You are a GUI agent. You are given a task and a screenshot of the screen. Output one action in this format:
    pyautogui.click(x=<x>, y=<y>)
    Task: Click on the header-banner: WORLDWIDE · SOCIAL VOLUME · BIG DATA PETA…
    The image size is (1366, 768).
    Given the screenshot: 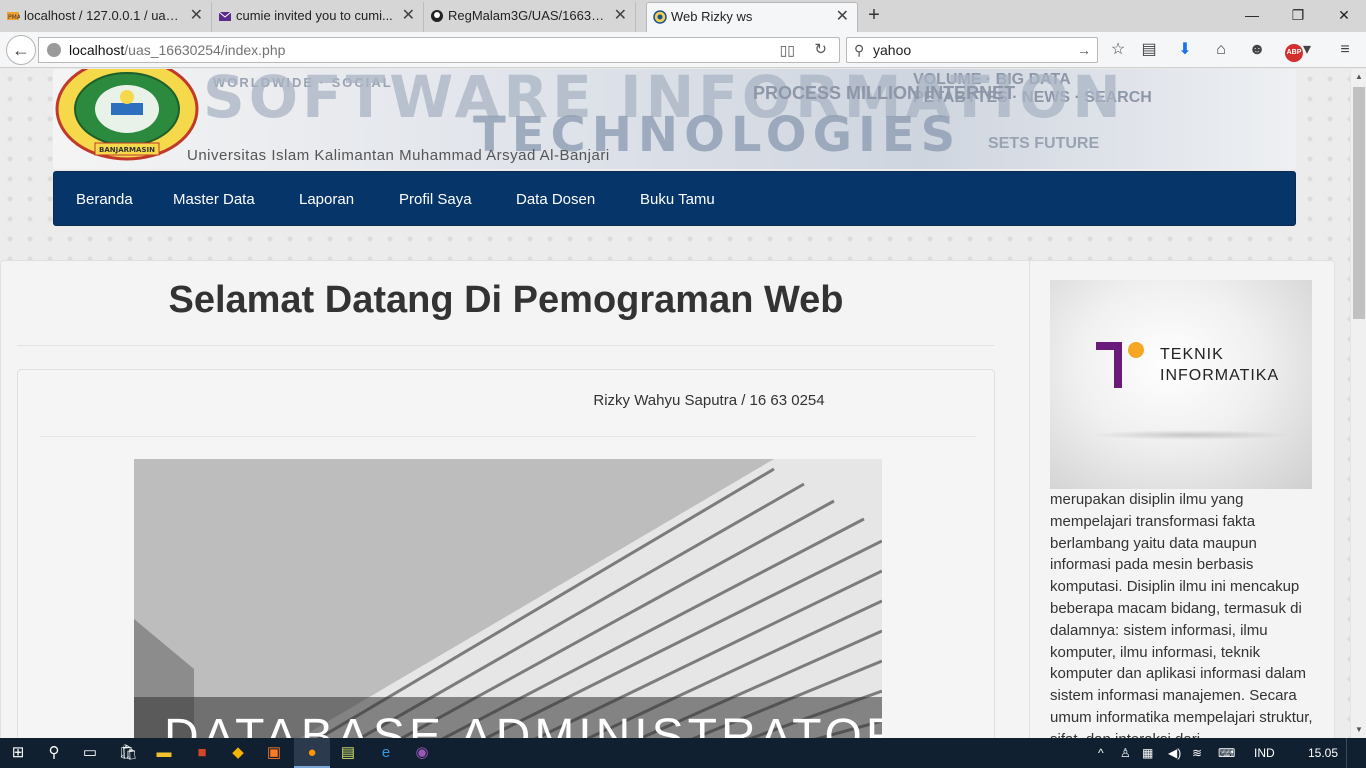 What is the action you would take?
    pyautogui.click(x=674, y=119)
    